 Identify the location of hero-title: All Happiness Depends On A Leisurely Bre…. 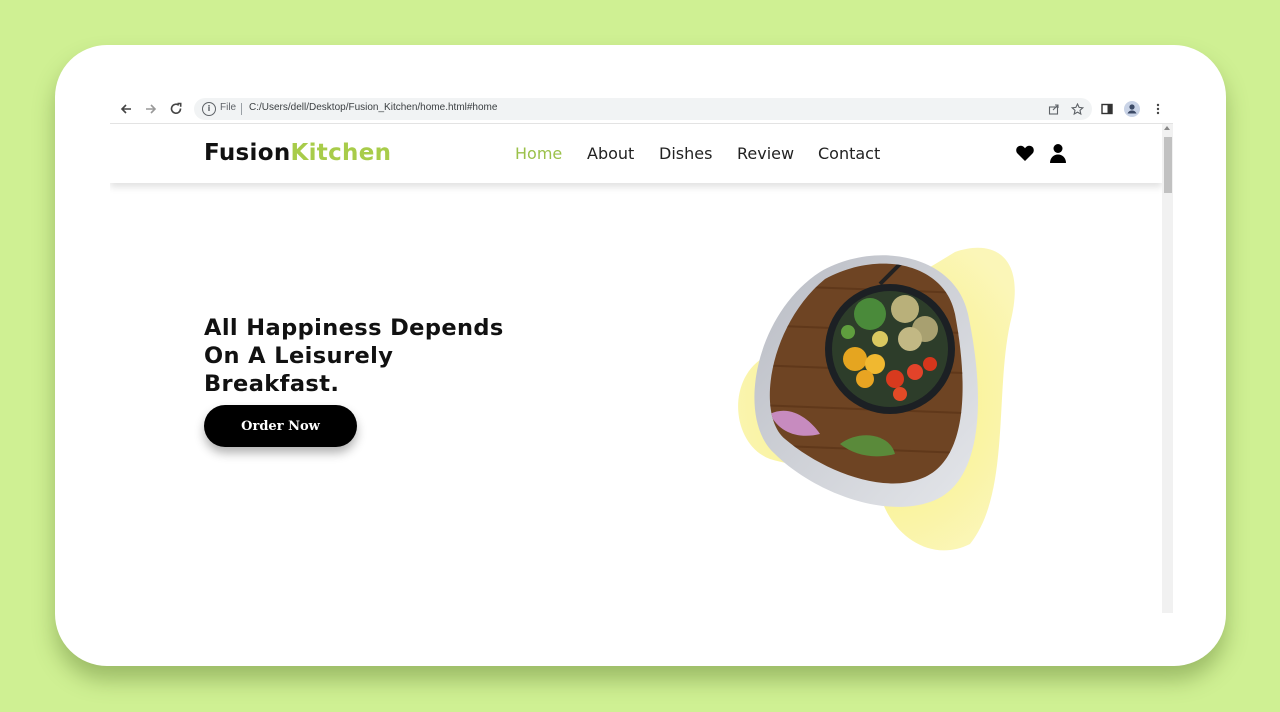
(374, 356).